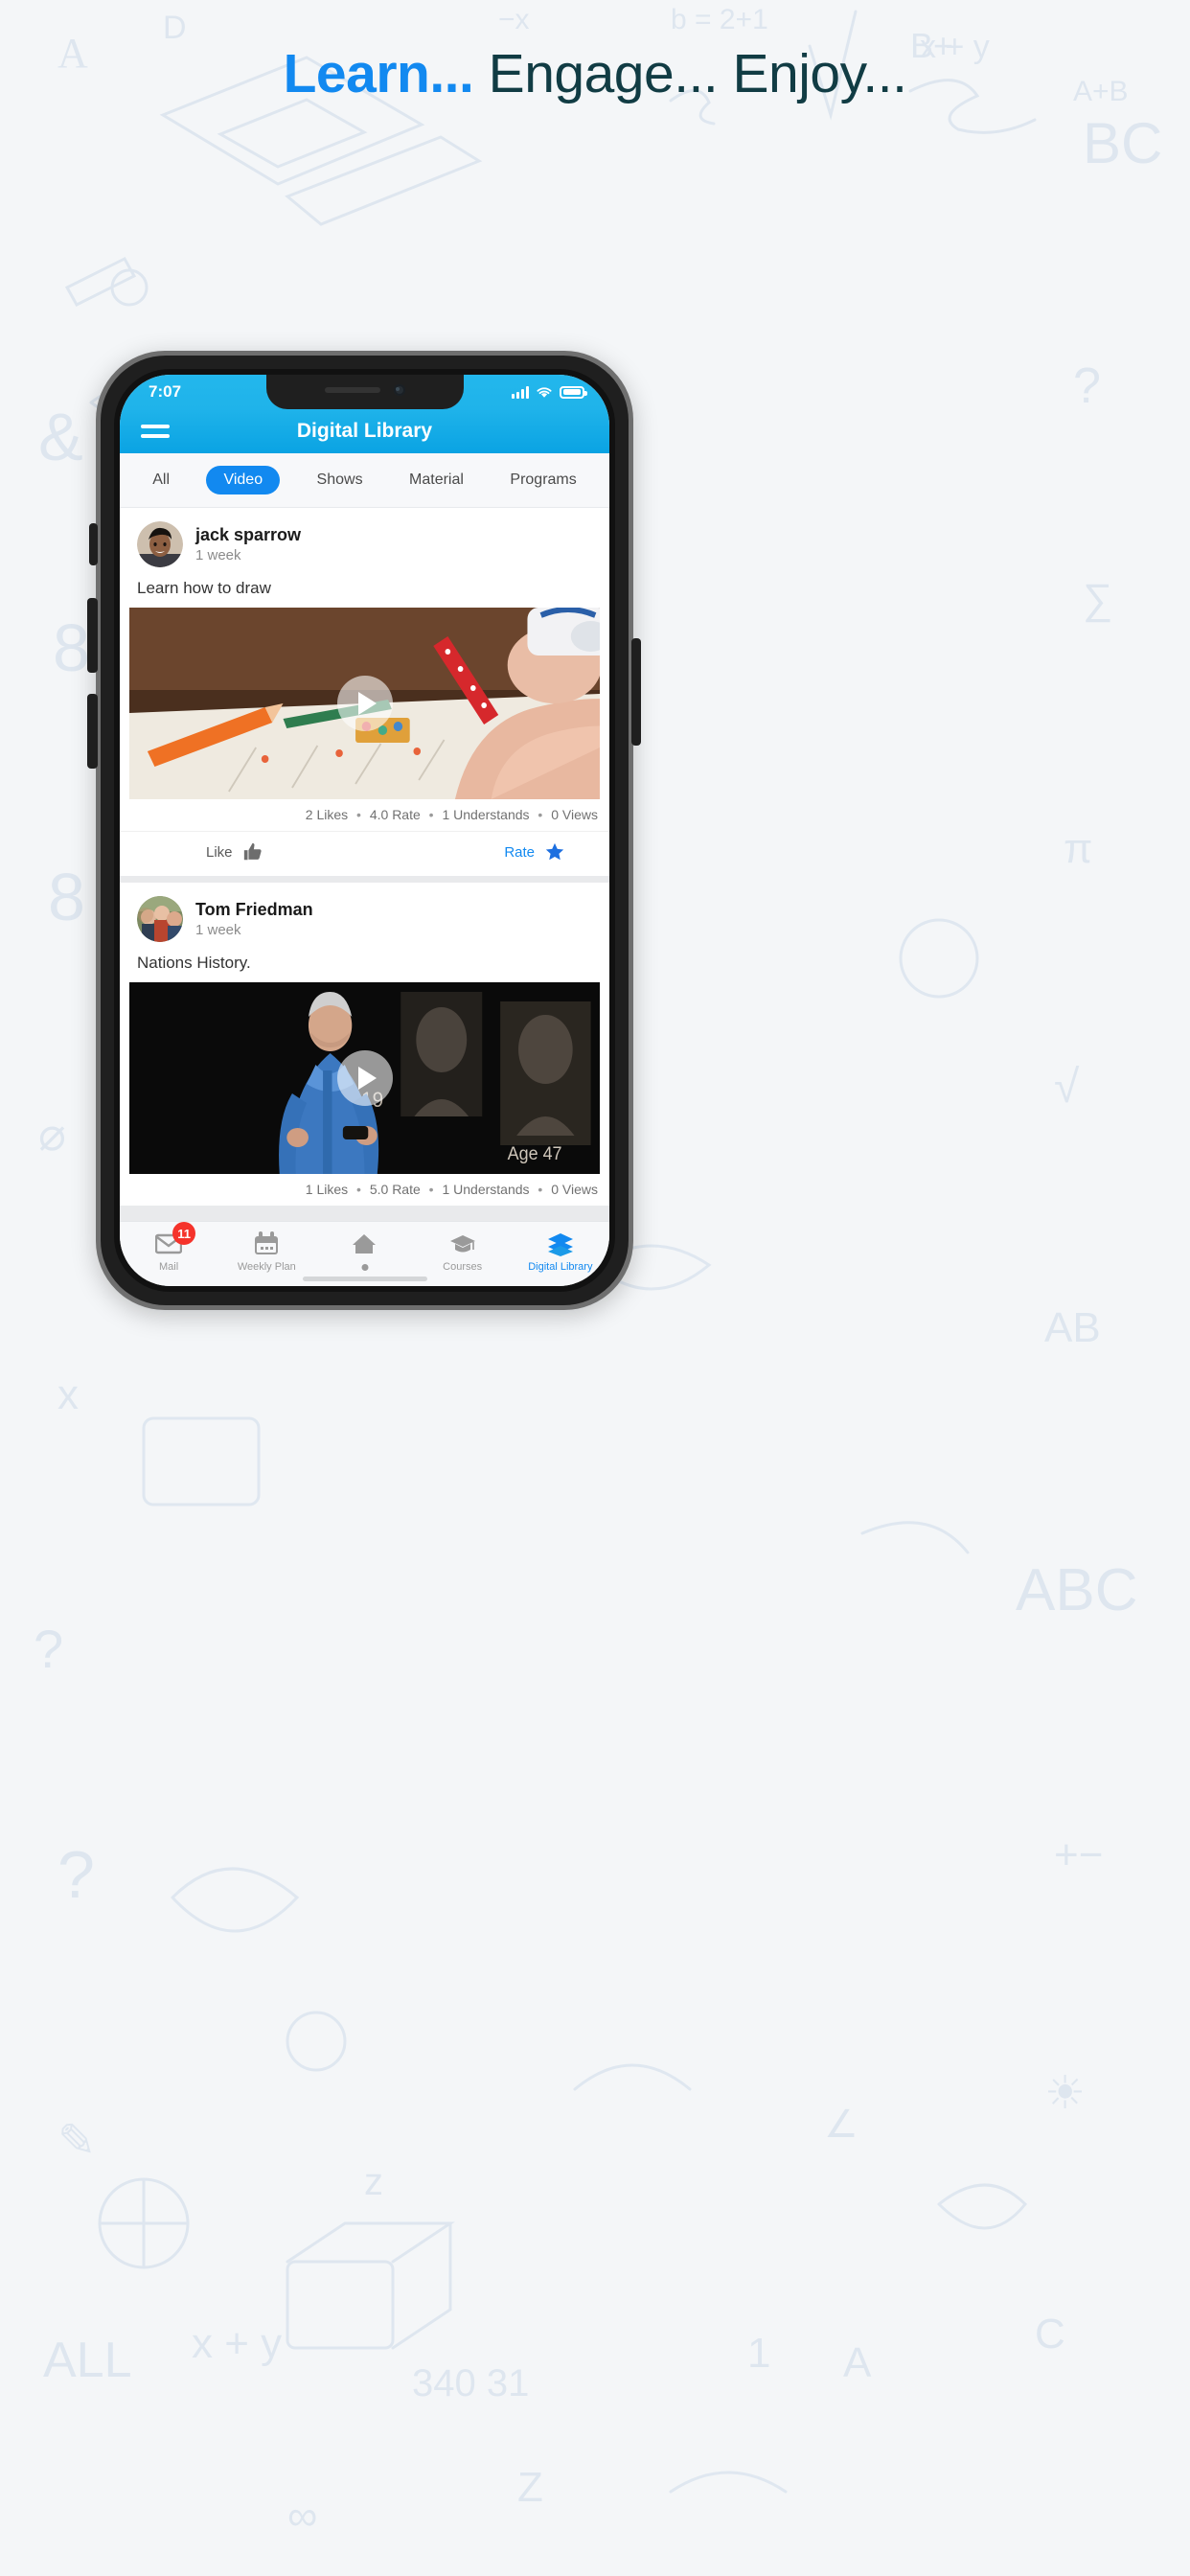 The height and width of the screenshot is (2576, 1190). Describe the element at coordinates (365, 853) in the screenshot. I see `post-actions: Like Rate` at that location.